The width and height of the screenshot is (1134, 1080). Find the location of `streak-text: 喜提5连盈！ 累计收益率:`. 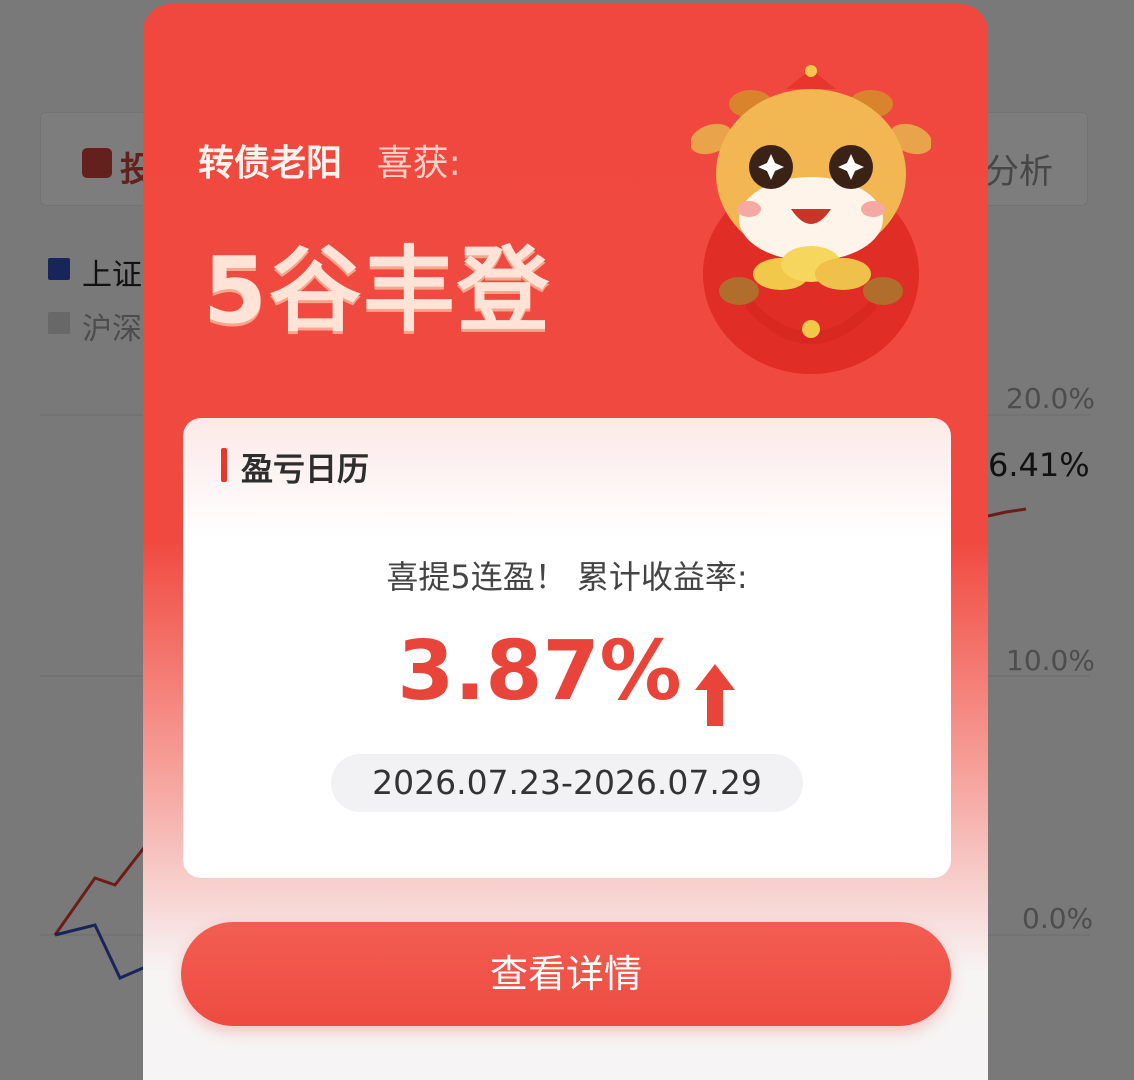

streak-text: 喜提5连盈！ 累计收益率: is located at coordinates (567, 577).